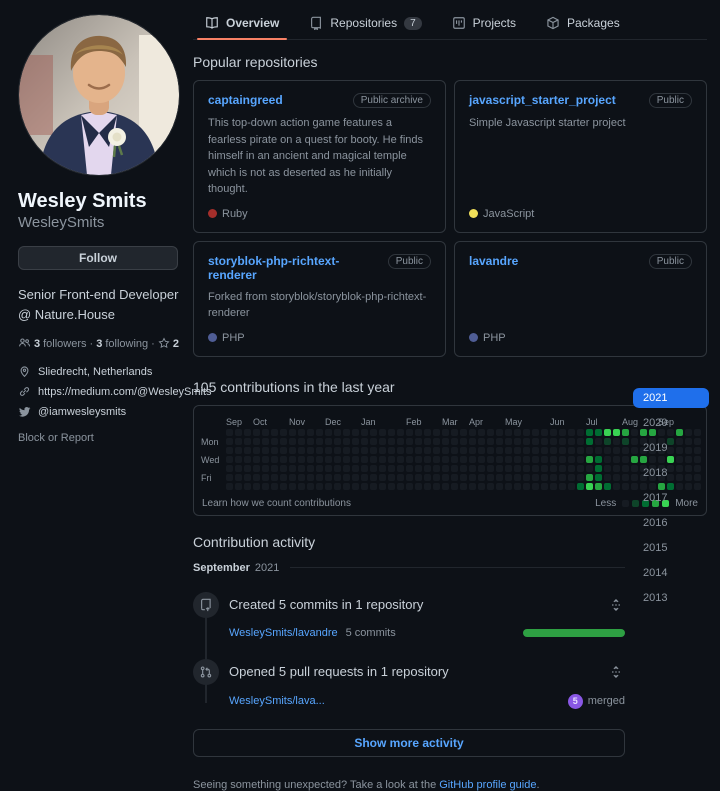 The width and height of the screenshot is (720, 791). I want to click on repo-name-link: lavandre, so click(493, 261).